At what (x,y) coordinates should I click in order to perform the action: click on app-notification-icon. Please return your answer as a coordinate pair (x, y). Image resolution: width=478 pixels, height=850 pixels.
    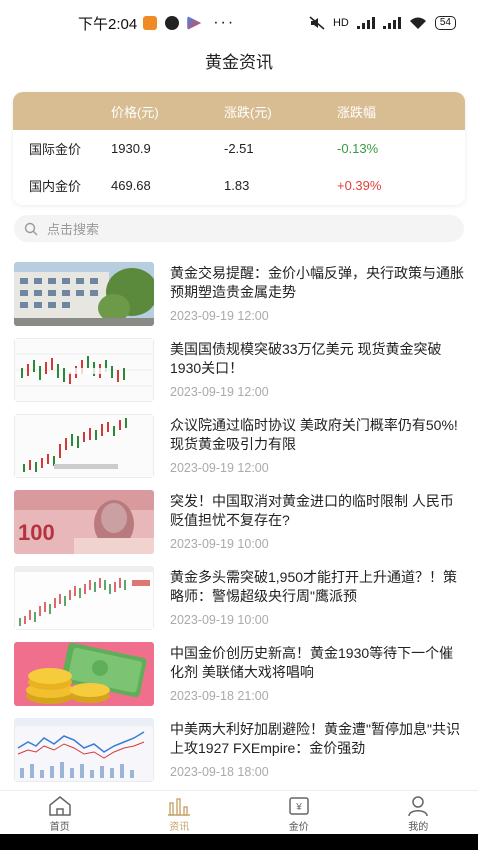
    Looking at the image, I should click on (172, 23).